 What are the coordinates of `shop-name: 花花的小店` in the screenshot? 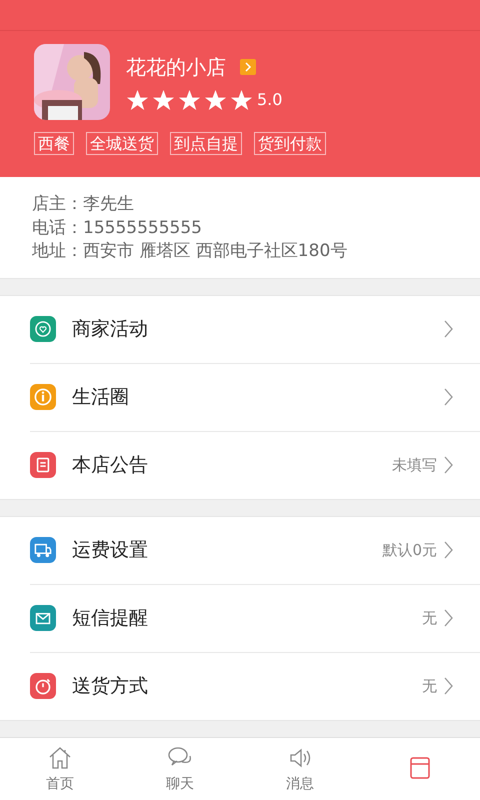 It's located at (176, 67).